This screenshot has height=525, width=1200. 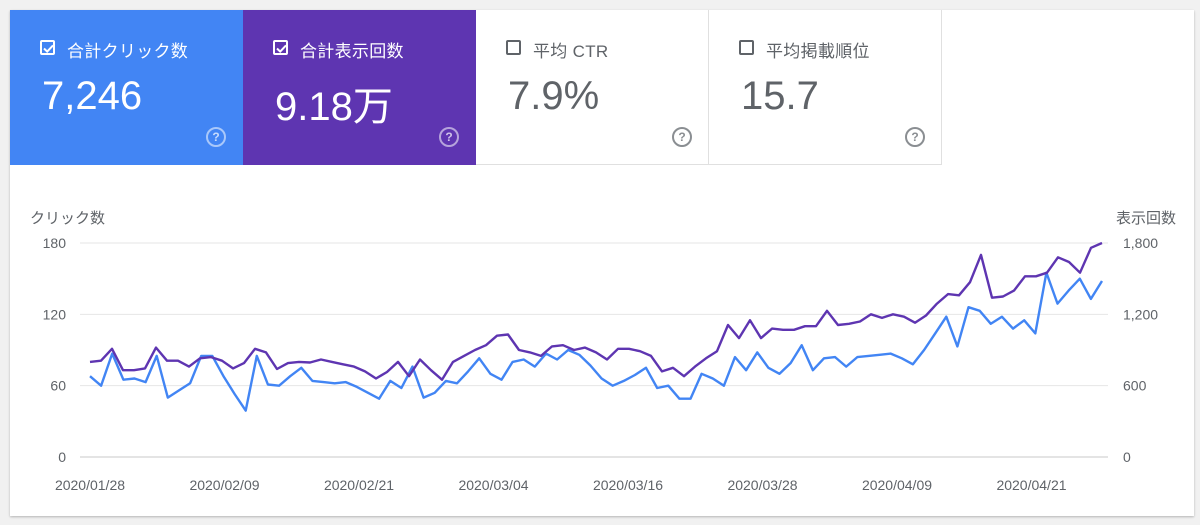 What do you see at coordinates (493, 485) in the screenshot?
I see `x-tick-label: 2020/03/04` at bounding box center [493, 485].